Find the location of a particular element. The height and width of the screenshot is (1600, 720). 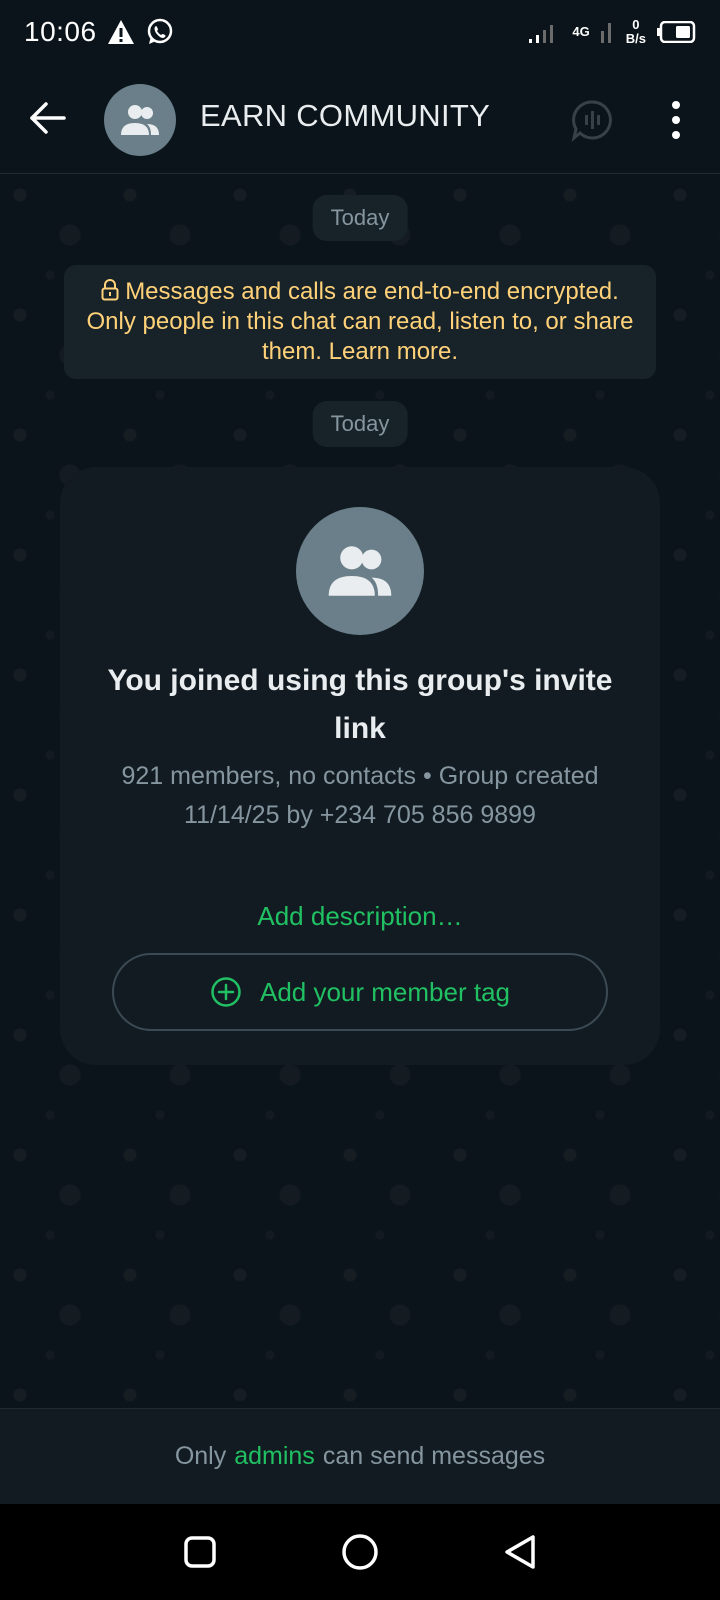

status-time: 10:06 is located at coordinates (60, 31).